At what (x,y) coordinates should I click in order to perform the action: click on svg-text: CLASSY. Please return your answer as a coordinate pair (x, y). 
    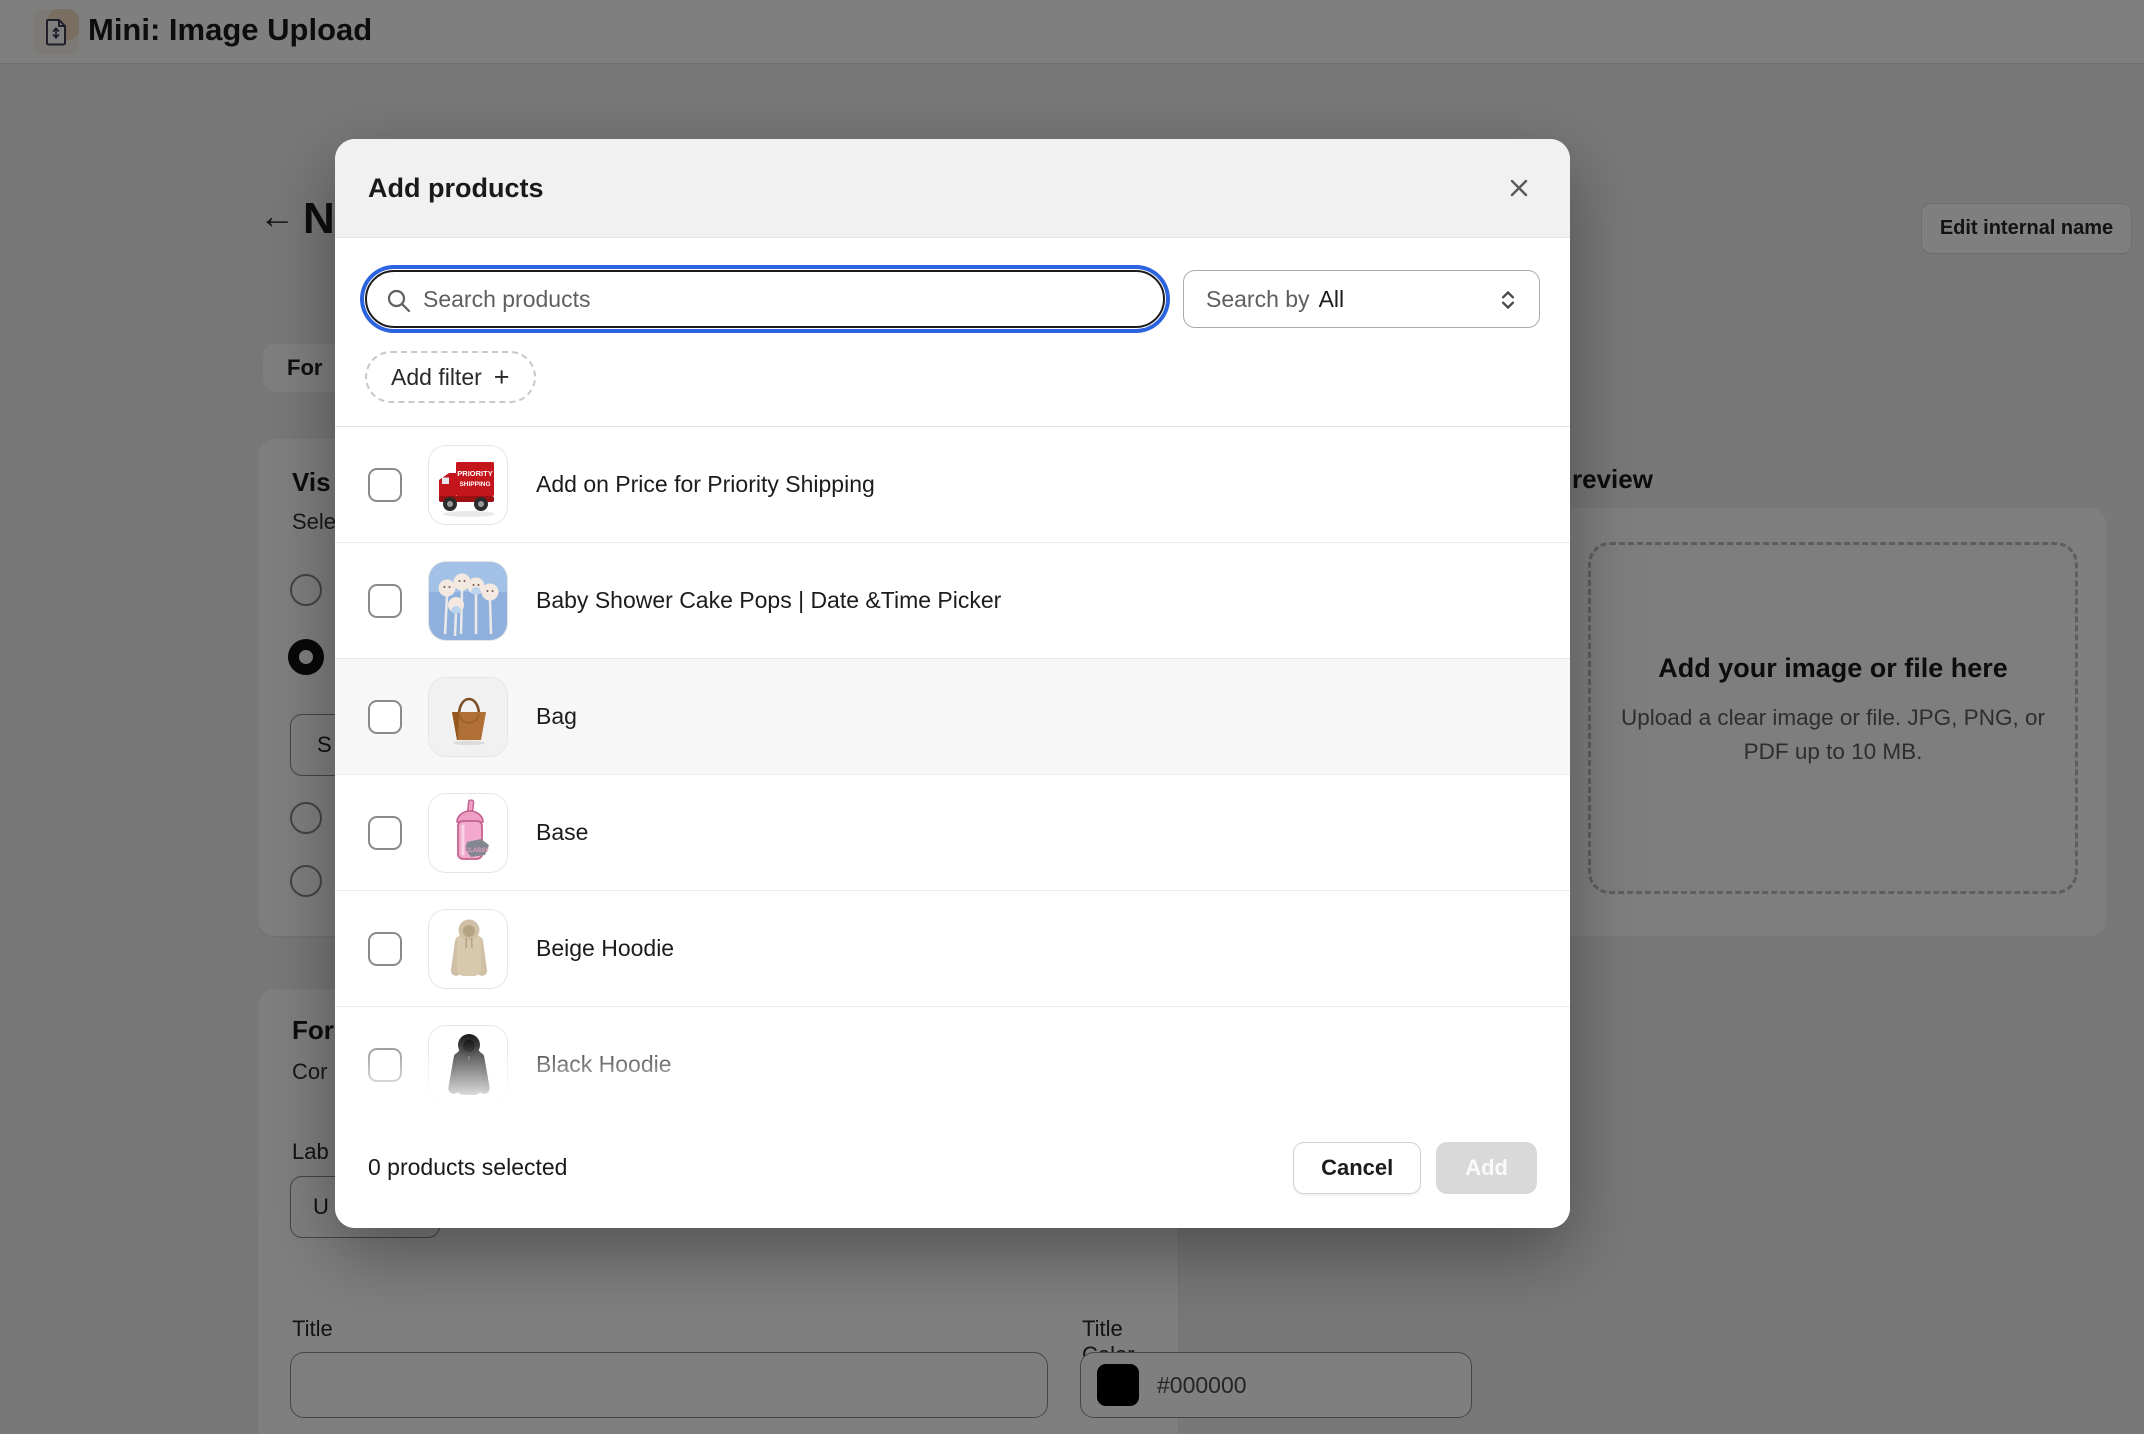
    Looking at the image, I should click on (477, 851).